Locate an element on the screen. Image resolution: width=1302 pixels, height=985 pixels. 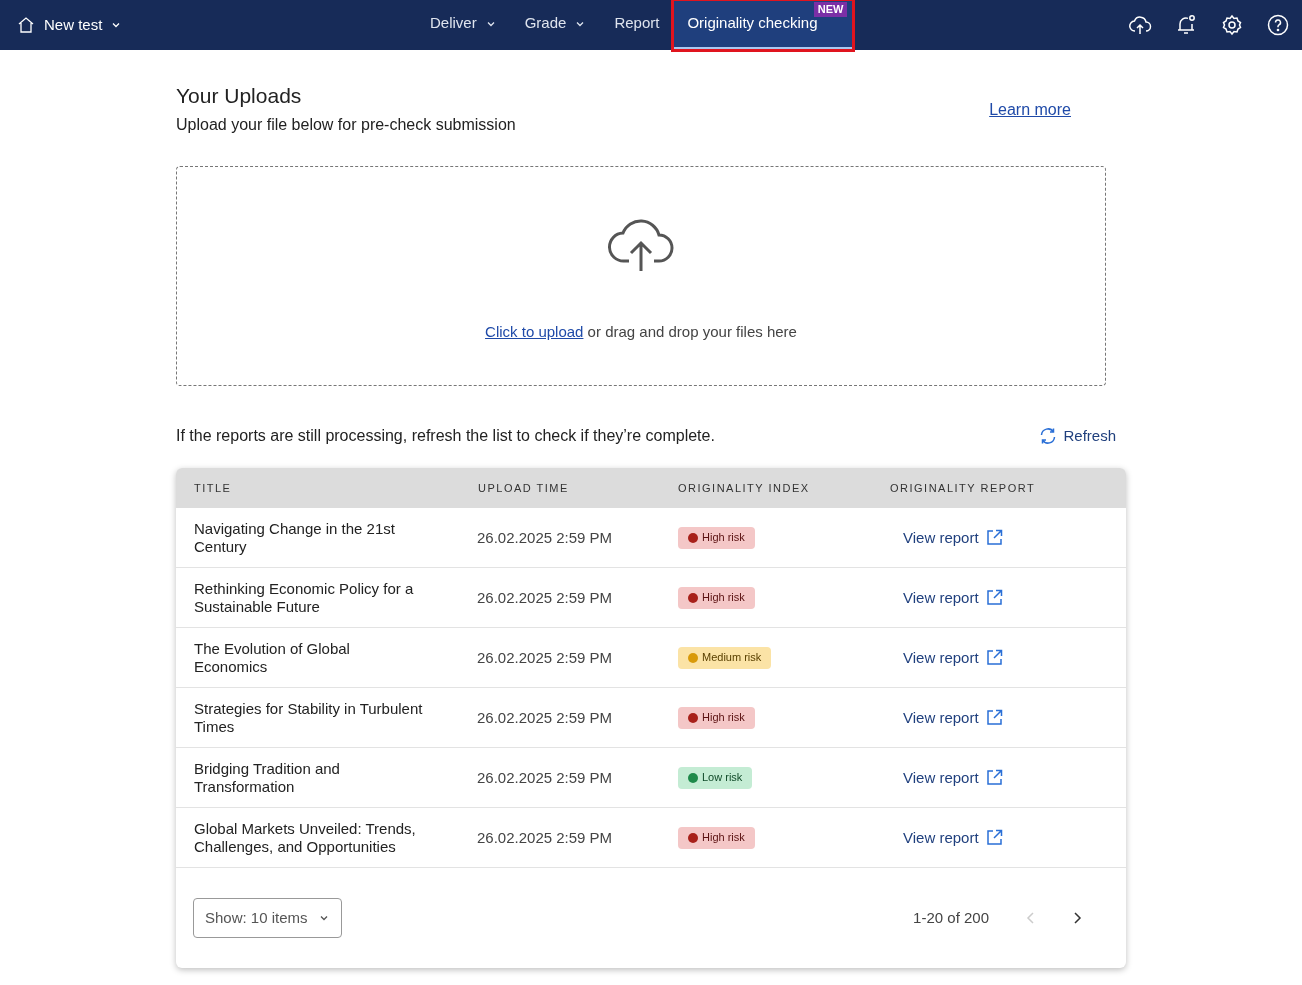
page-size-dropdown: Show: 10 items is located at coordinates (267, 918).